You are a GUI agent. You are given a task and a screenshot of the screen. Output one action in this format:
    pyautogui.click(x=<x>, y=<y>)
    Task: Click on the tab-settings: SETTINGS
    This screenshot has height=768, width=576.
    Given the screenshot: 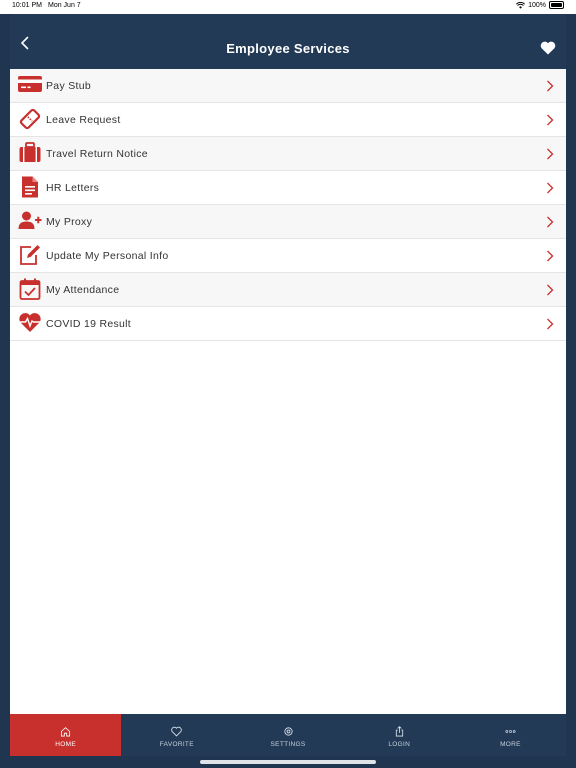 What is the action you would take?
    pyautogui.click(x=287, y=735)
    